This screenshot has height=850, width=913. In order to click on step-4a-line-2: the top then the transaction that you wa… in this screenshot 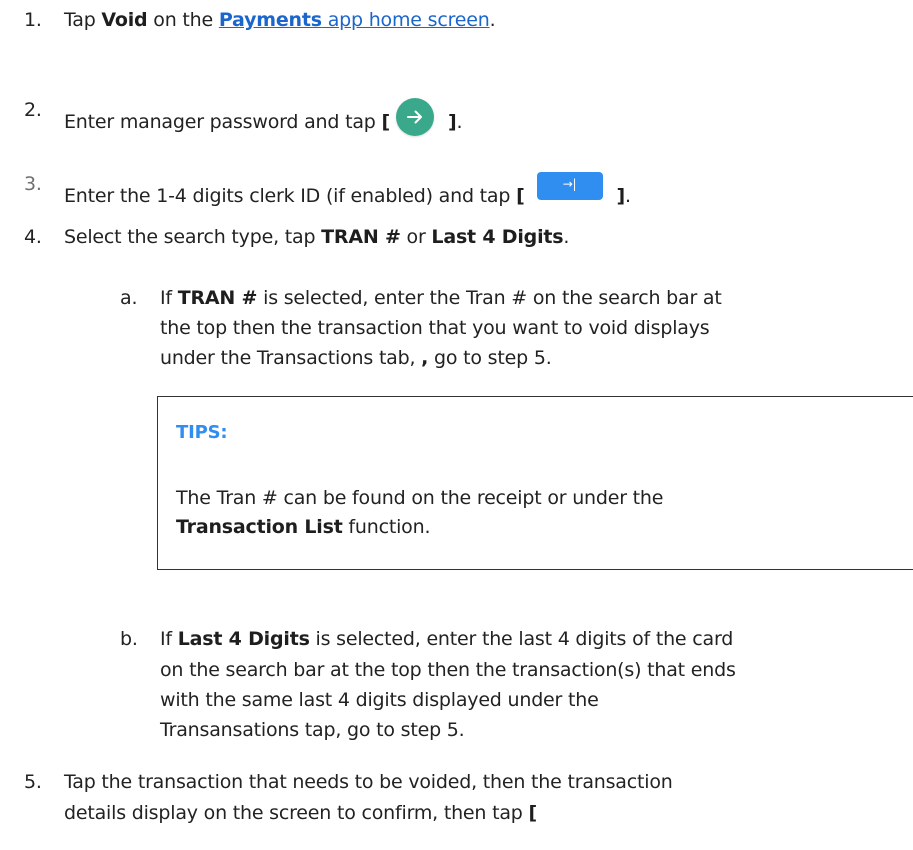, I will do `click(435, 328)`.